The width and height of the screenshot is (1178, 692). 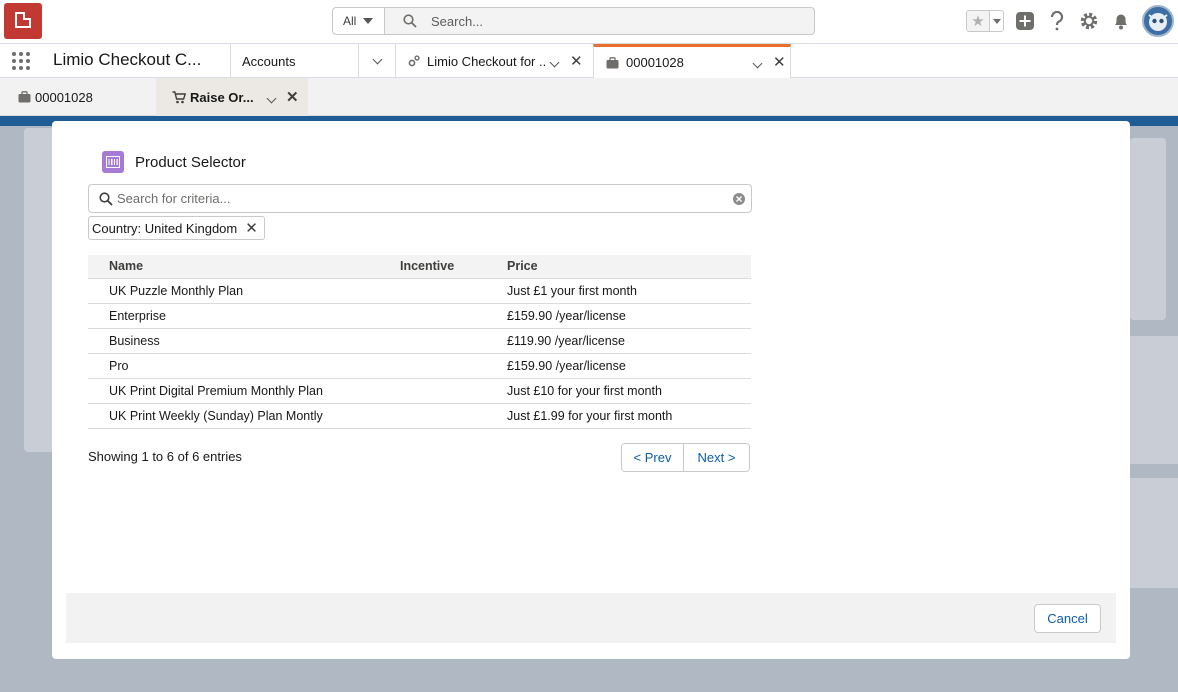 I want to click on product-catalog-icon, so click(x=113, y=162).